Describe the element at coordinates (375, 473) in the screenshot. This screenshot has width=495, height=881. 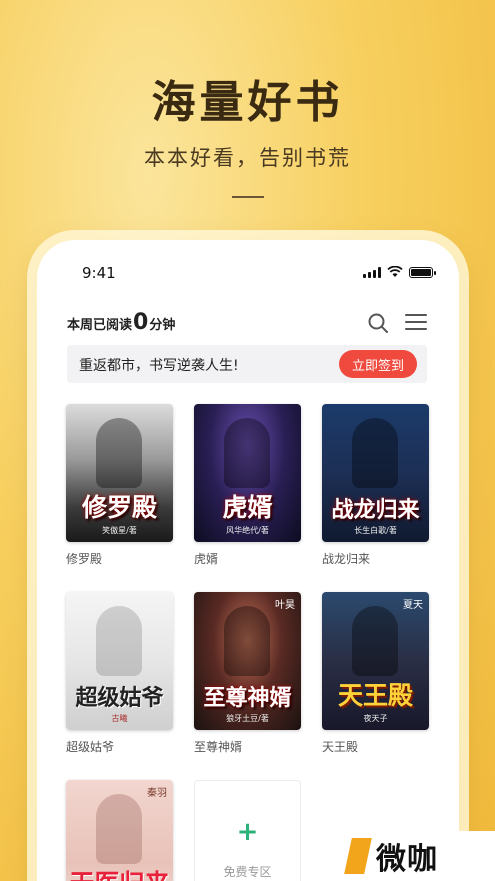
I see `book-cover: 战龙归来 长生白歌/著` at that location.